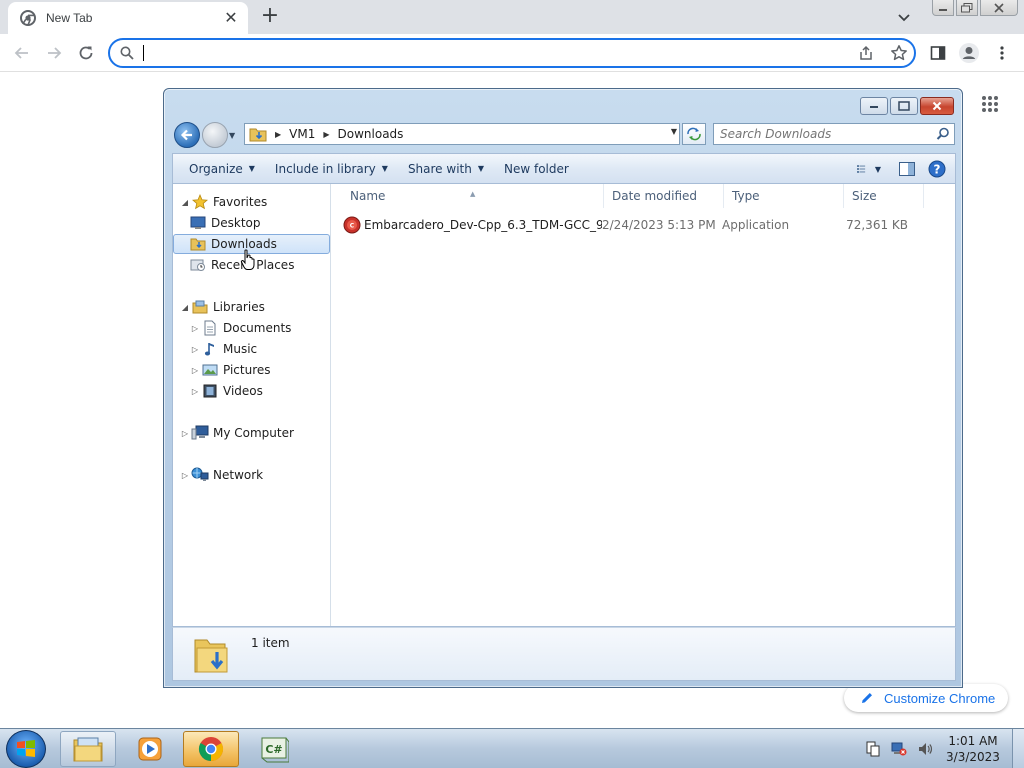 The image size is (1024, 768). I want to click on forward-button, so click(54, 53).